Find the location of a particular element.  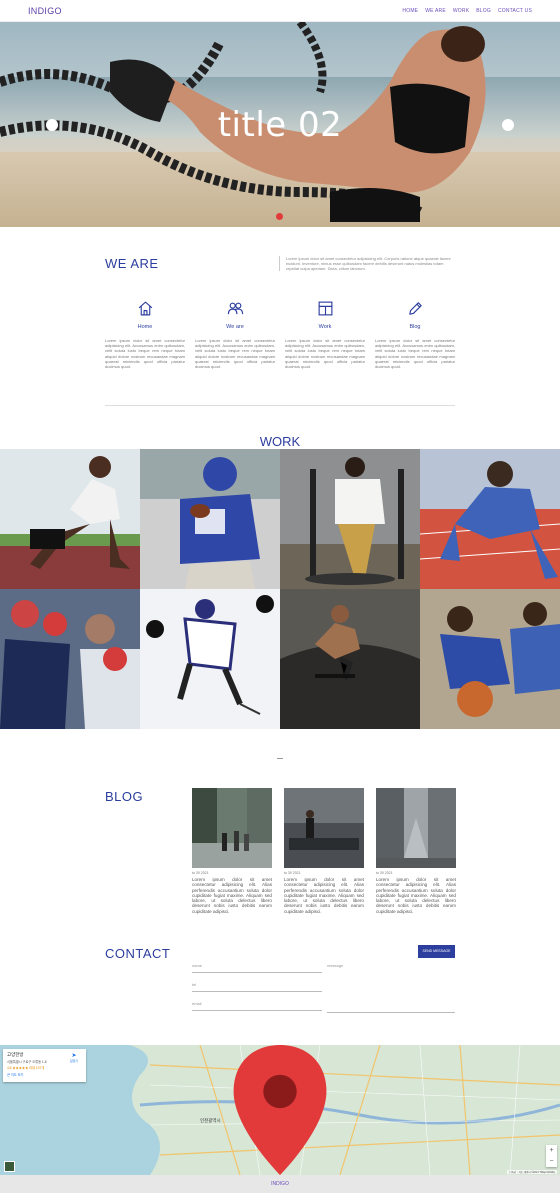

map-zoom-controls: + − is located at coordinates (551, 1156).